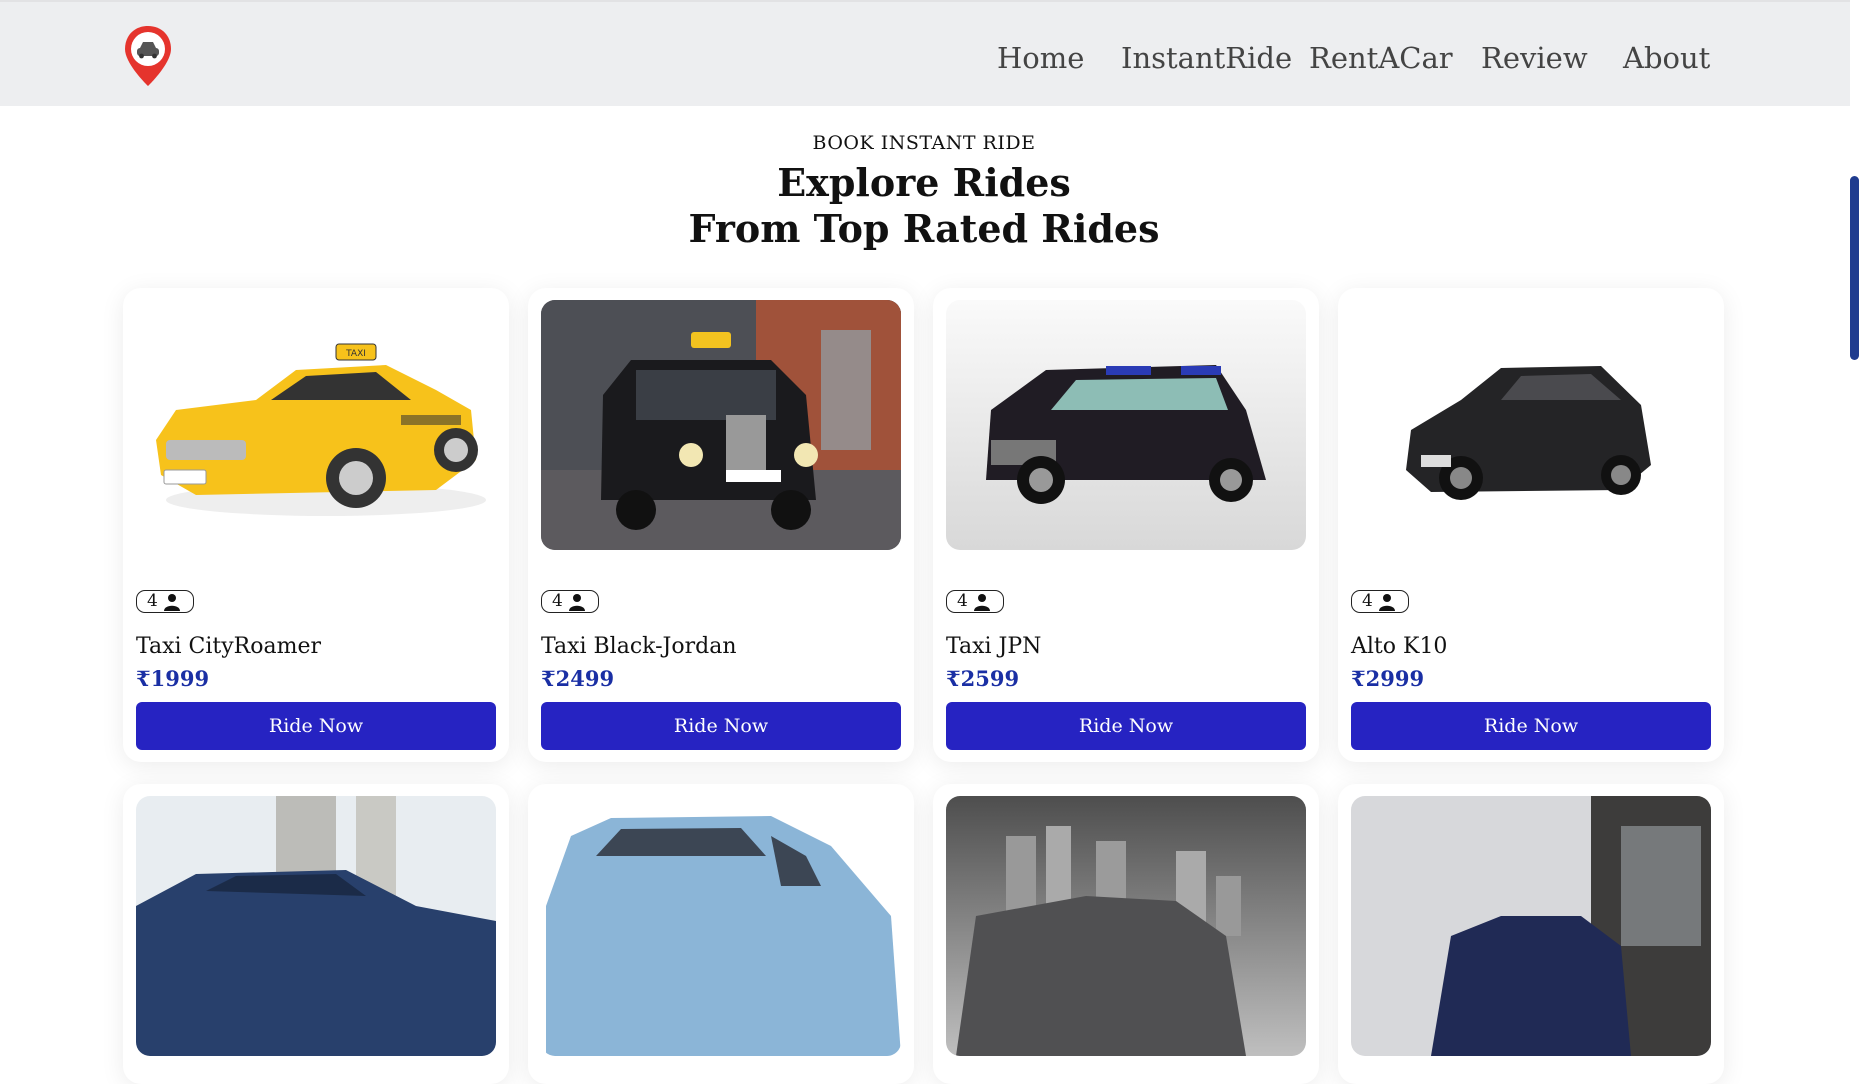 The image size is (1861, 1084). I want to click on car-image-black-hatchback, so click(1531, 425).